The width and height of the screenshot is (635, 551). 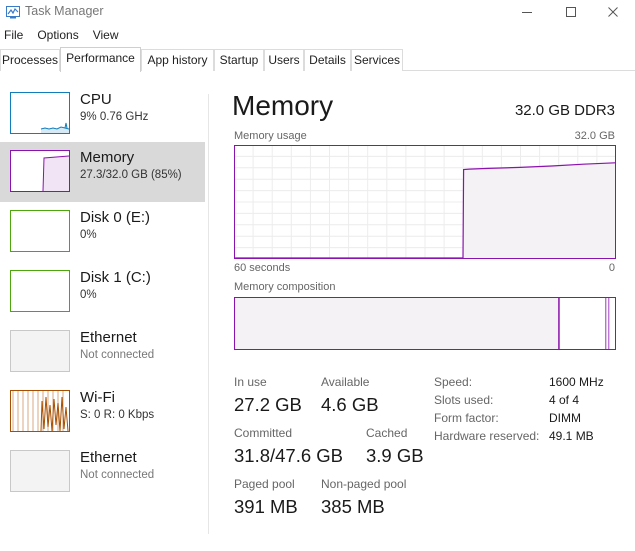 What do you see at coordinates (264, 484) in the screenshot?
I see `paged-pool-label: Paged pool` at bounding box center [264, 484].